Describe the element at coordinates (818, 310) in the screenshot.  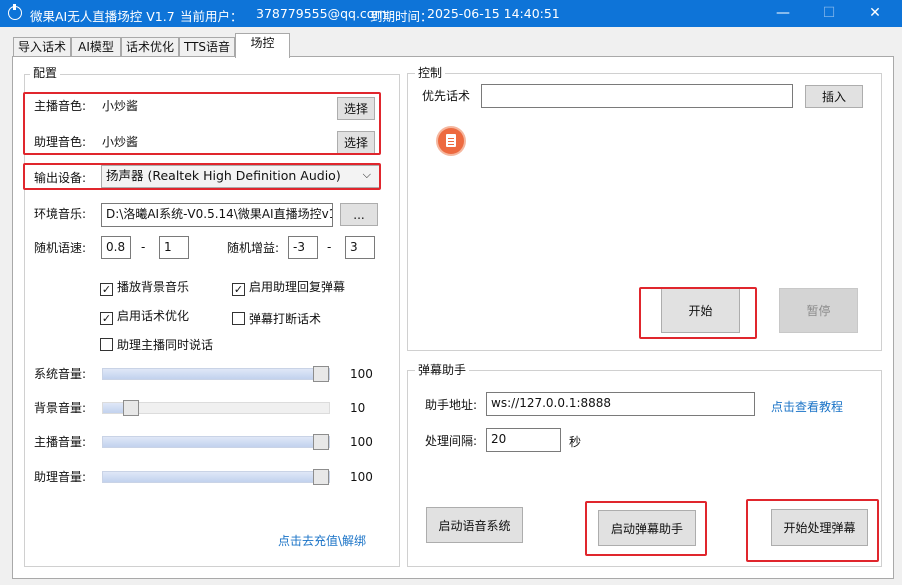
I see `pause-button: 暂停` at that location.